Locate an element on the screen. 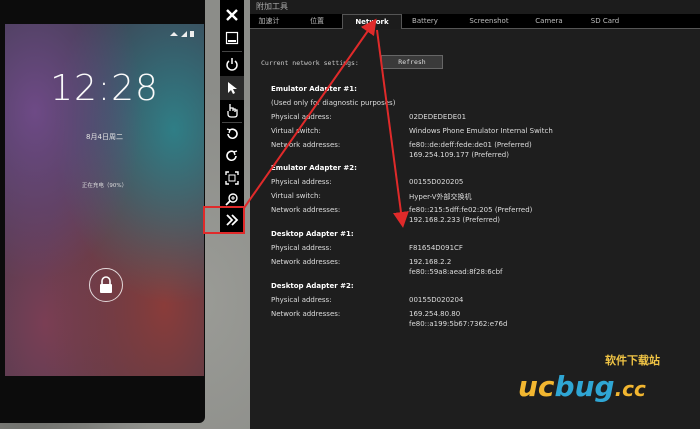  watermark-en-a: uc is located at coordinates (536, 386).